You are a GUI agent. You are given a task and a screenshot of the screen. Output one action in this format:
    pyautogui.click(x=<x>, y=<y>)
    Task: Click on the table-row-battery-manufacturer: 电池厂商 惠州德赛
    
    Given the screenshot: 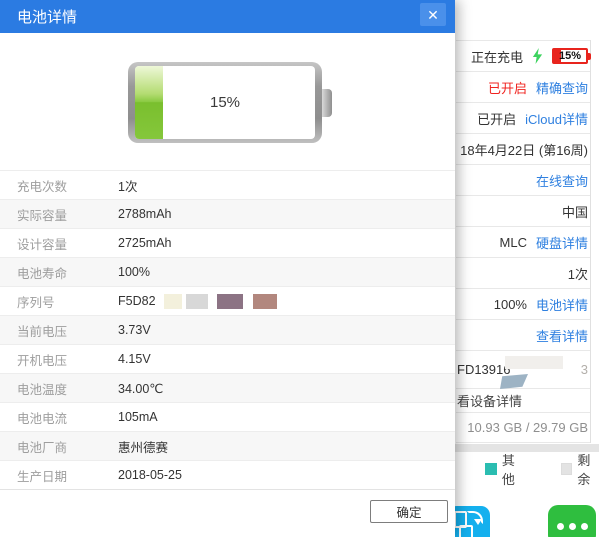 What is the action you would take?
    pyautogui.click(x=227, y=445)
    